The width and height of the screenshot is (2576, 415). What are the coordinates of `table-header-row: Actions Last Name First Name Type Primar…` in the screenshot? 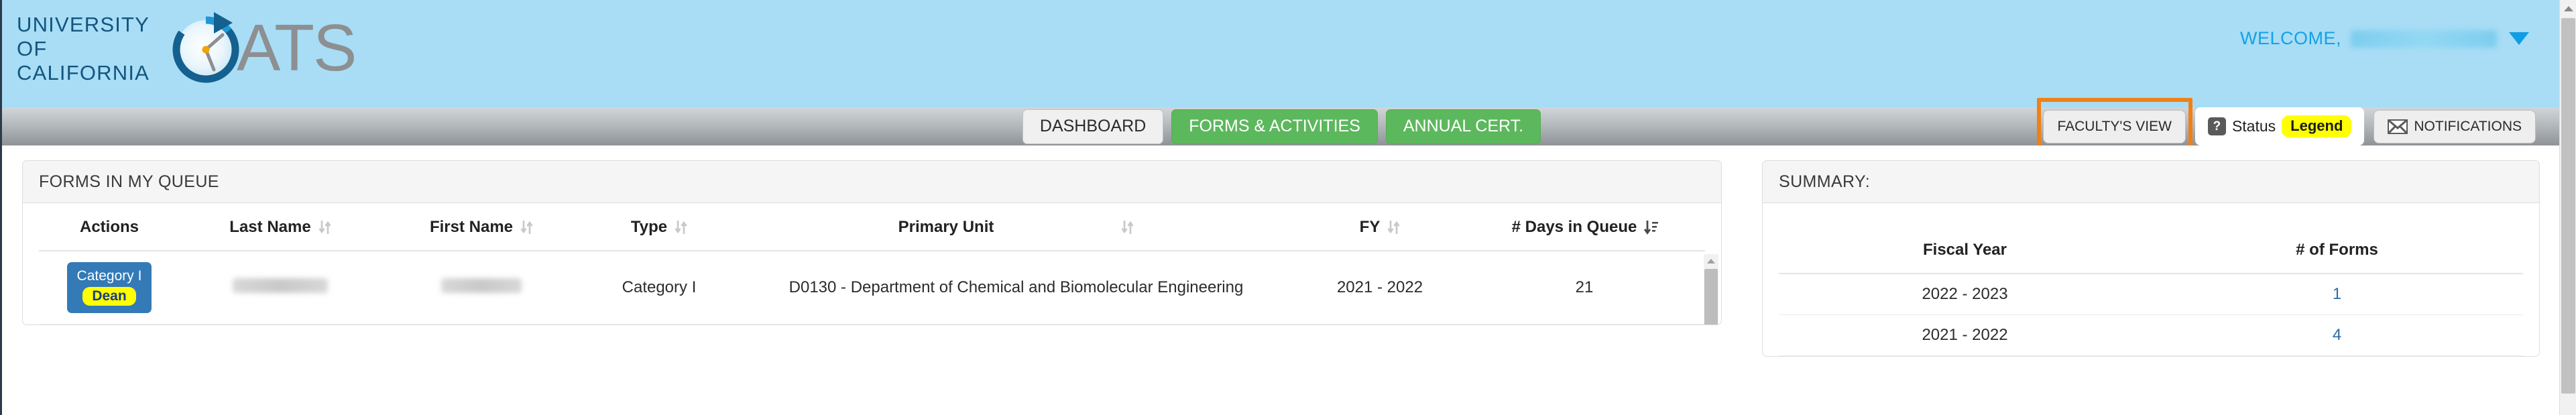 It's located at (872, 227).